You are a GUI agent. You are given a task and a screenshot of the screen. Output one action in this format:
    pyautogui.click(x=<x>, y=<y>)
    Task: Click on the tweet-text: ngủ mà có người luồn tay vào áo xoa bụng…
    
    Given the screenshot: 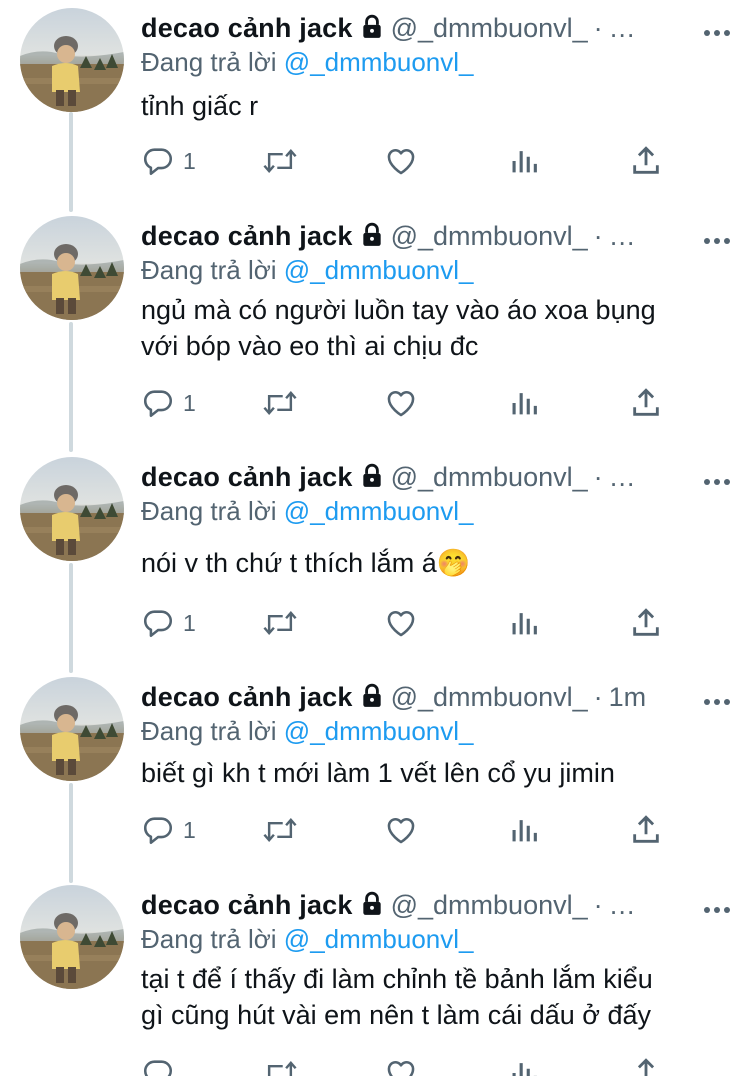 What is the action you would take?
    pyautogui.click(x=398, y=328)
    